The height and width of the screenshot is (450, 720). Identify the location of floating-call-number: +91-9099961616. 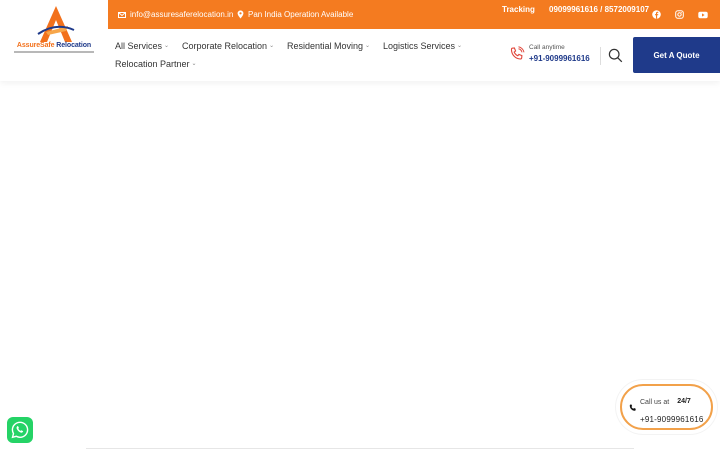
(672, 419).